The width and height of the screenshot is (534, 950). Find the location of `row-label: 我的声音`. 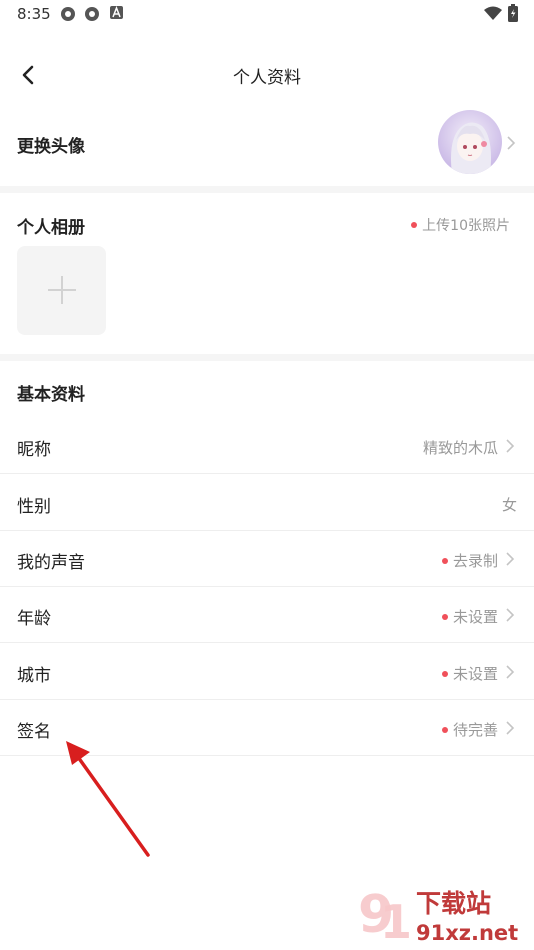

row-label: 我的声音 is located at coordinates (51, 563).